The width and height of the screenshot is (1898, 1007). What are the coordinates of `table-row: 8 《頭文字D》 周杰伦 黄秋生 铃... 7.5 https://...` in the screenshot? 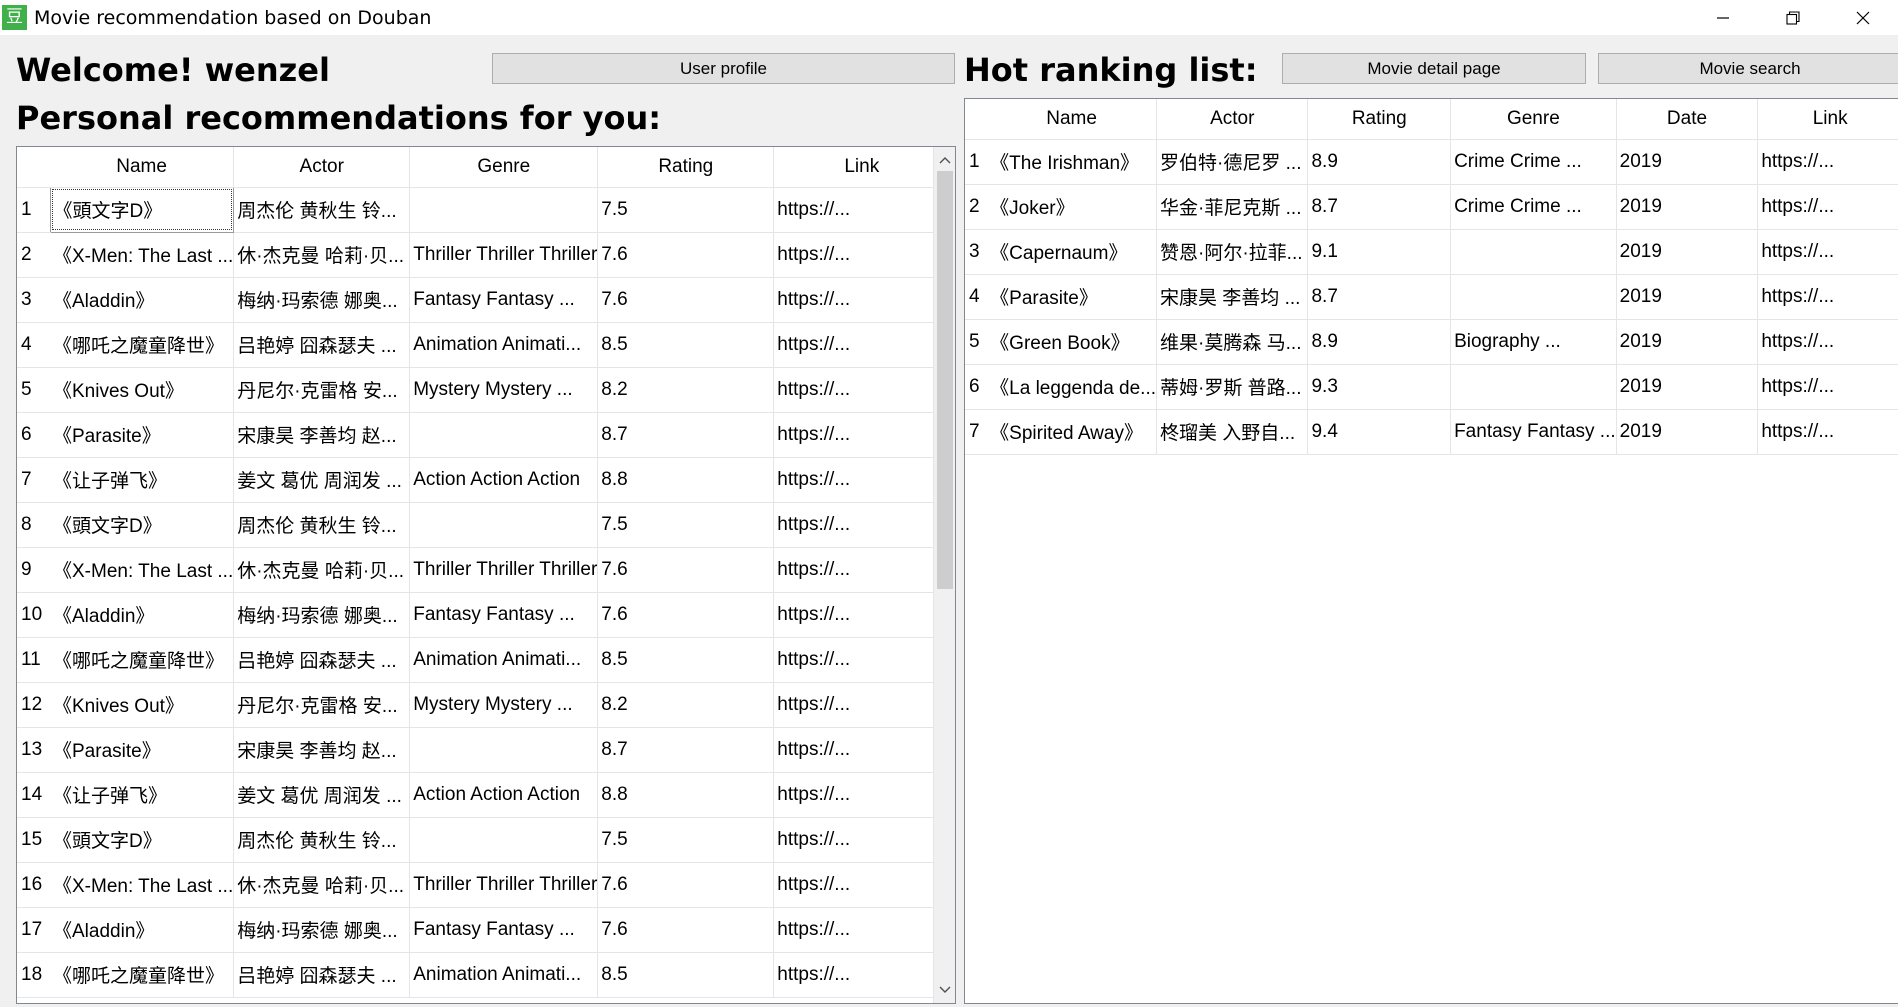 It's located at (484, 525).